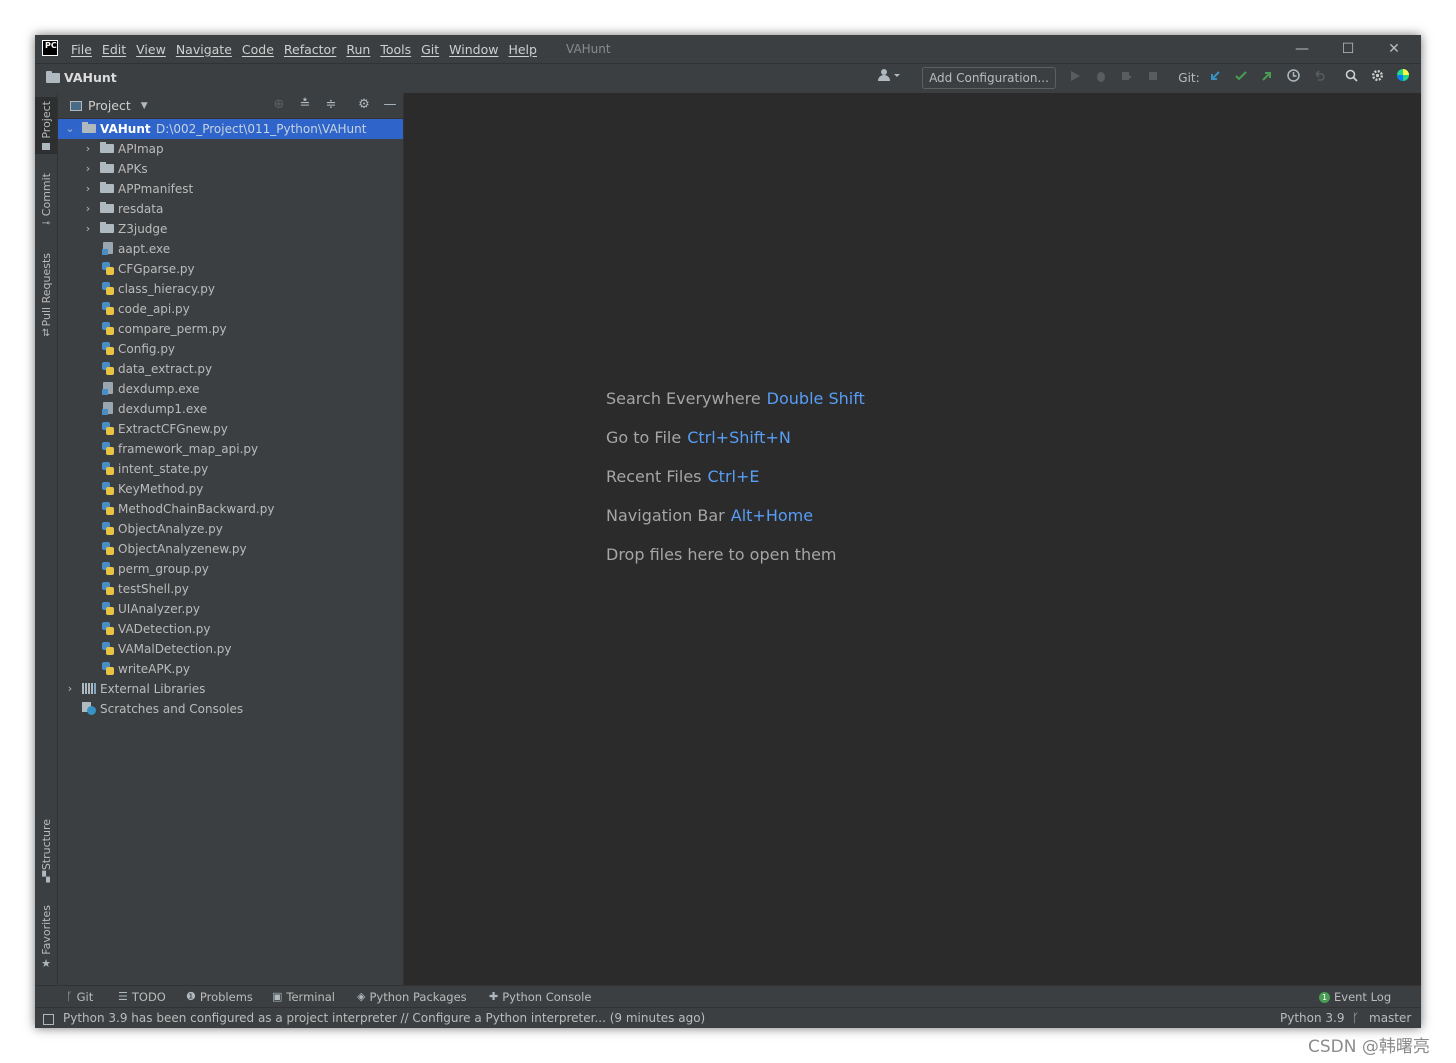  Describe the element at coordinates (1101, 78) in the screenshot. I see `debug-icon` at that location.